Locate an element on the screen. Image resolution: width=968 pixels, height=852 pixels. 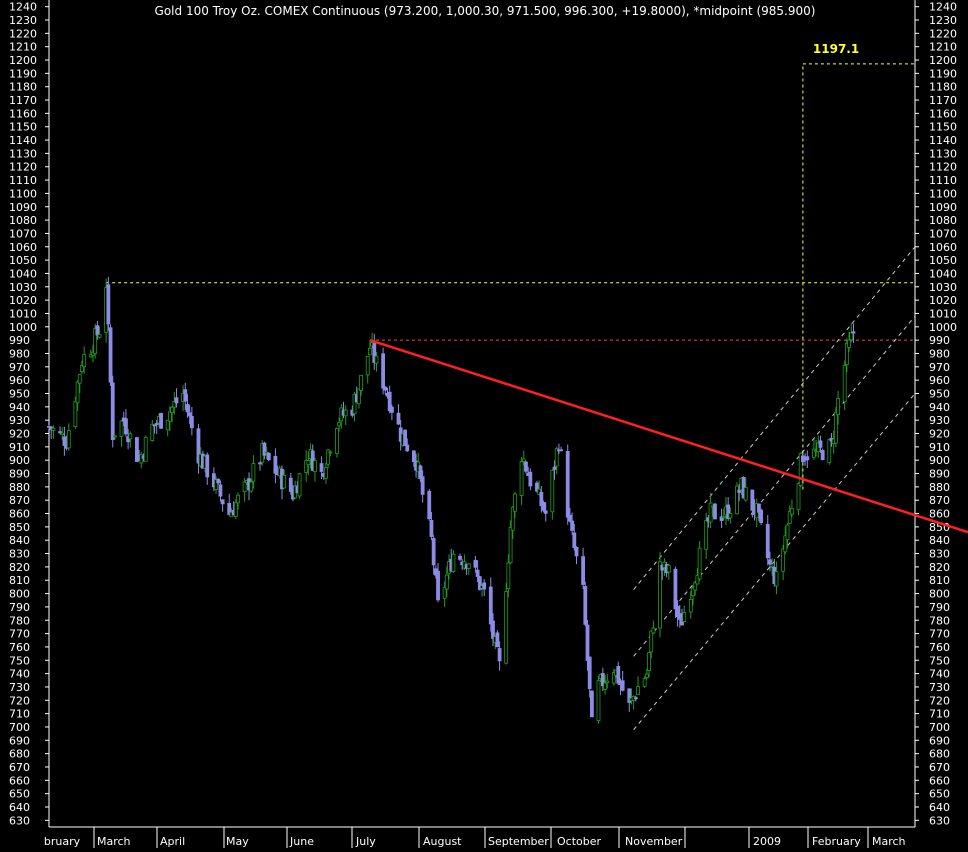
y-tick-label: 1070 is located at coordinates (23, 233).